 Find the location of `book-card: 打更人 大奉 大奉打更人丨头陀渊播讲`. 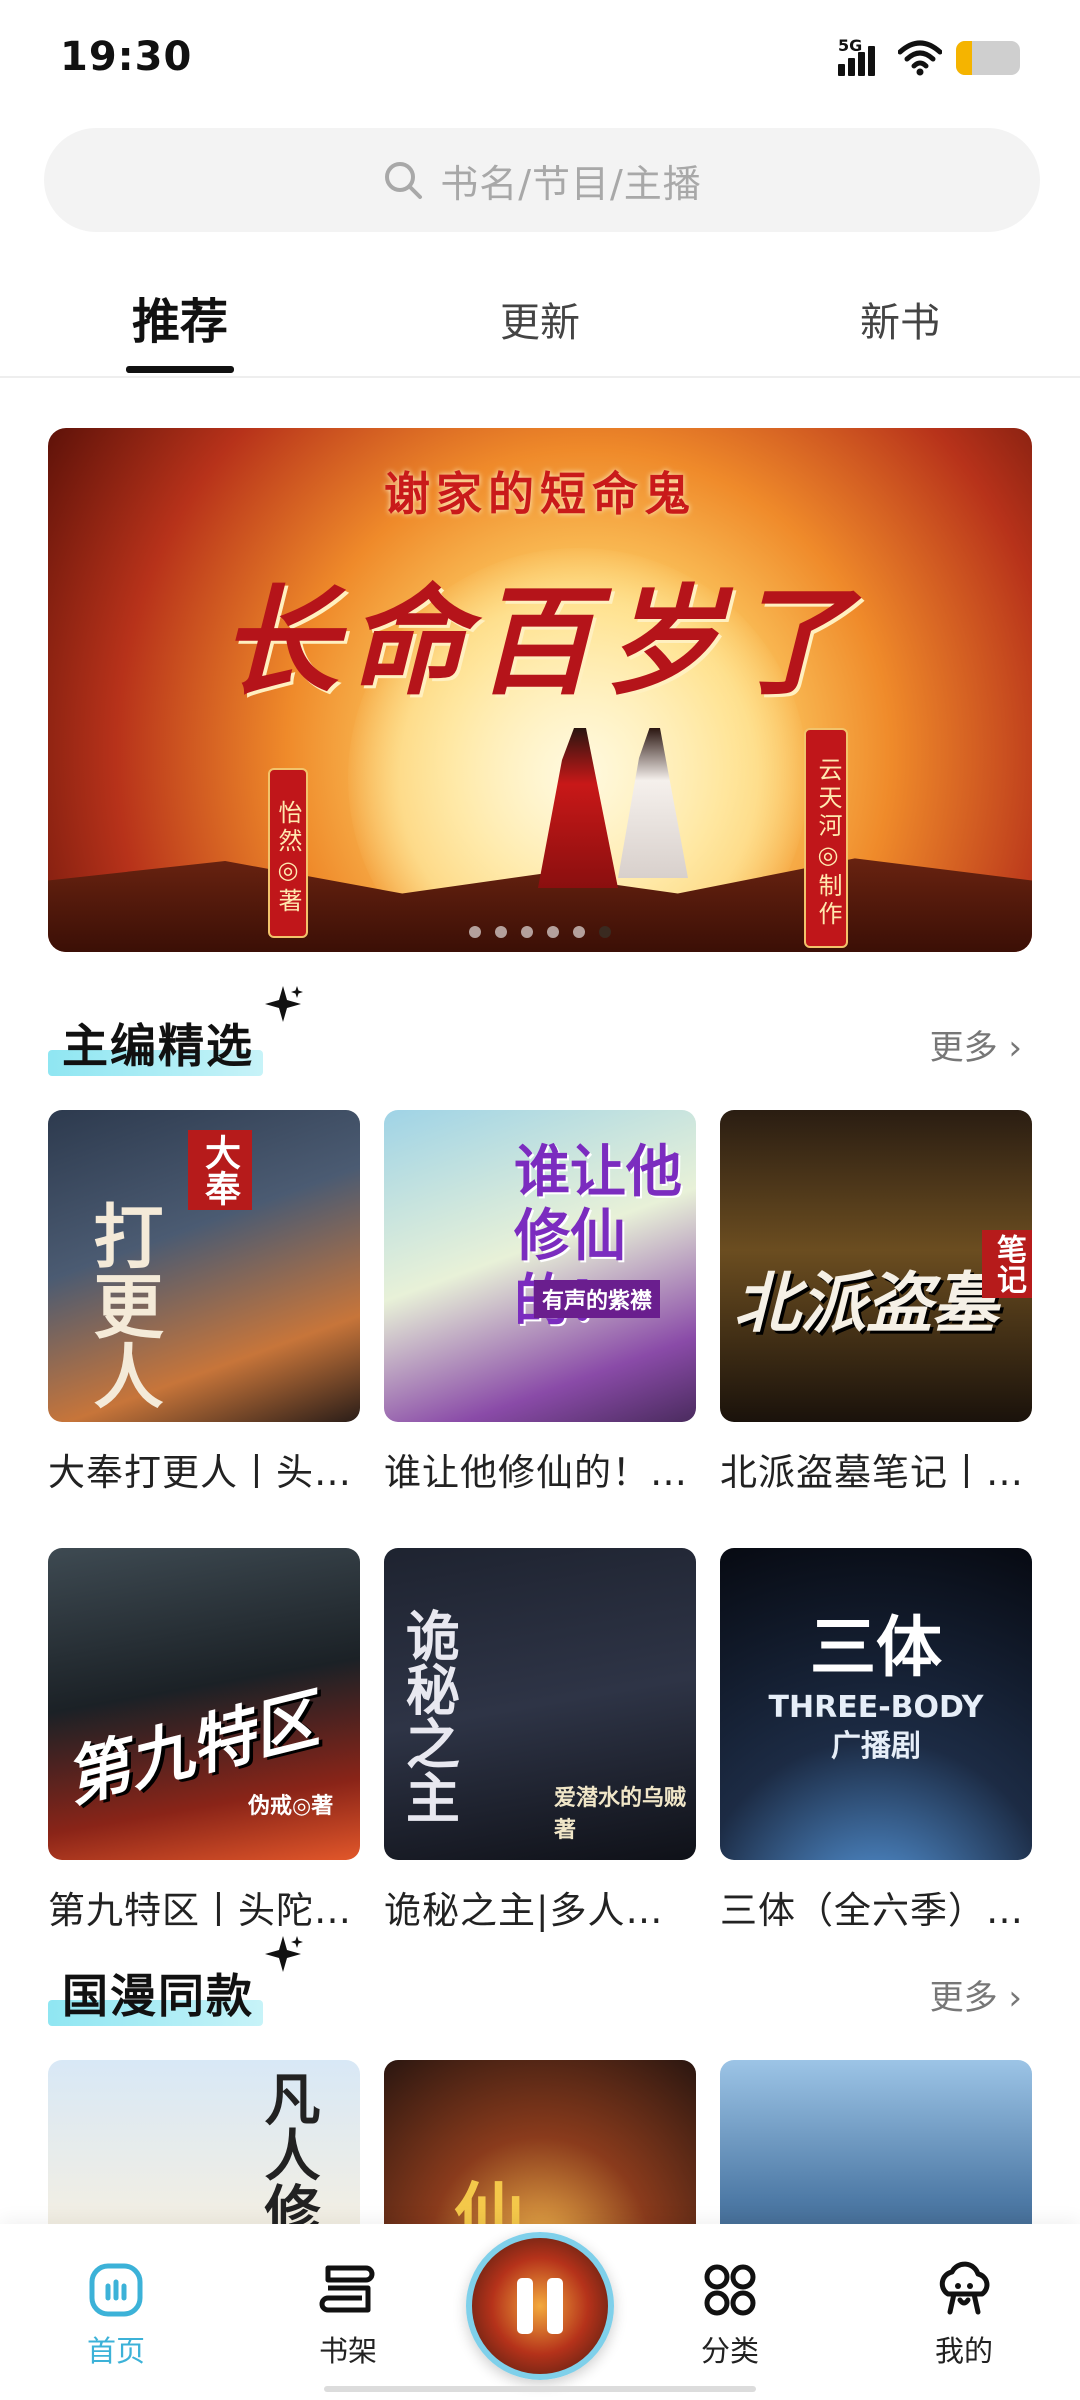

book-card: 打更人 大奉 大奉打更人丨头陀渊播讲 is located at coordinates (204, 1303).